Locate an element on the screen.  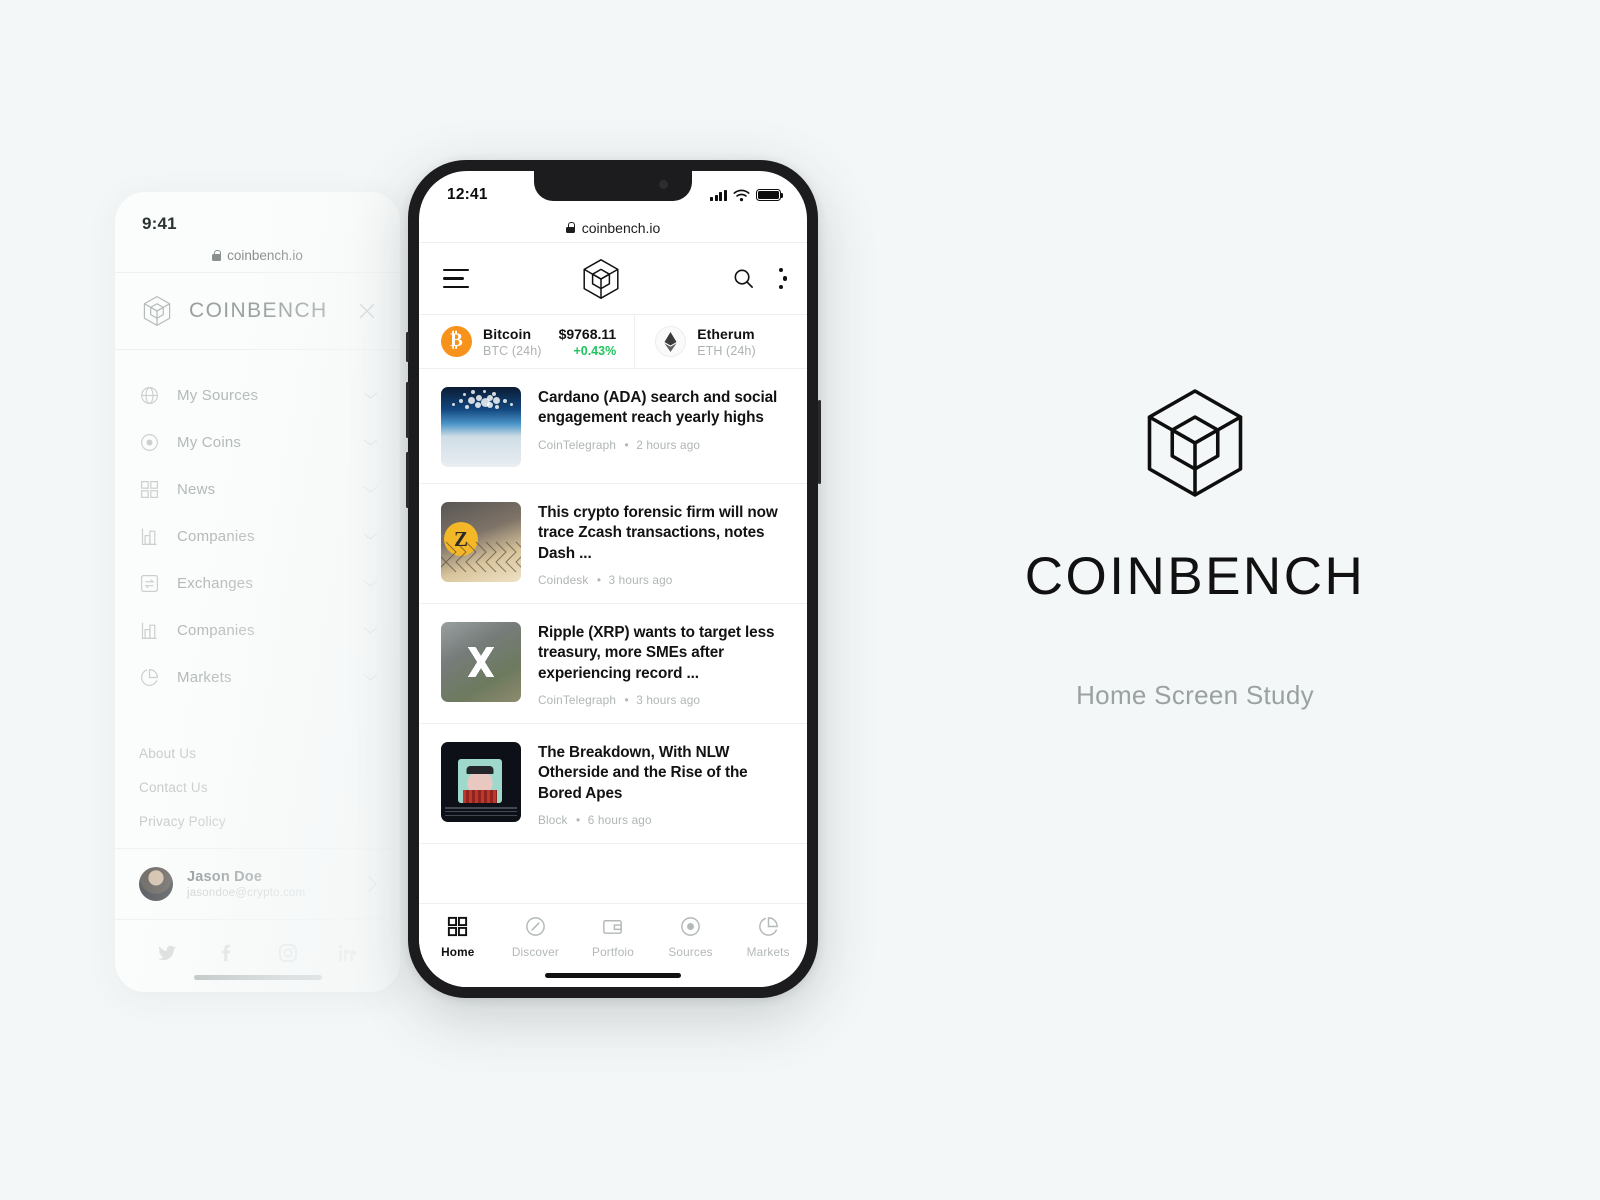
sidebar-item-my-sources: My Sources is located at coordinates (257, 395).